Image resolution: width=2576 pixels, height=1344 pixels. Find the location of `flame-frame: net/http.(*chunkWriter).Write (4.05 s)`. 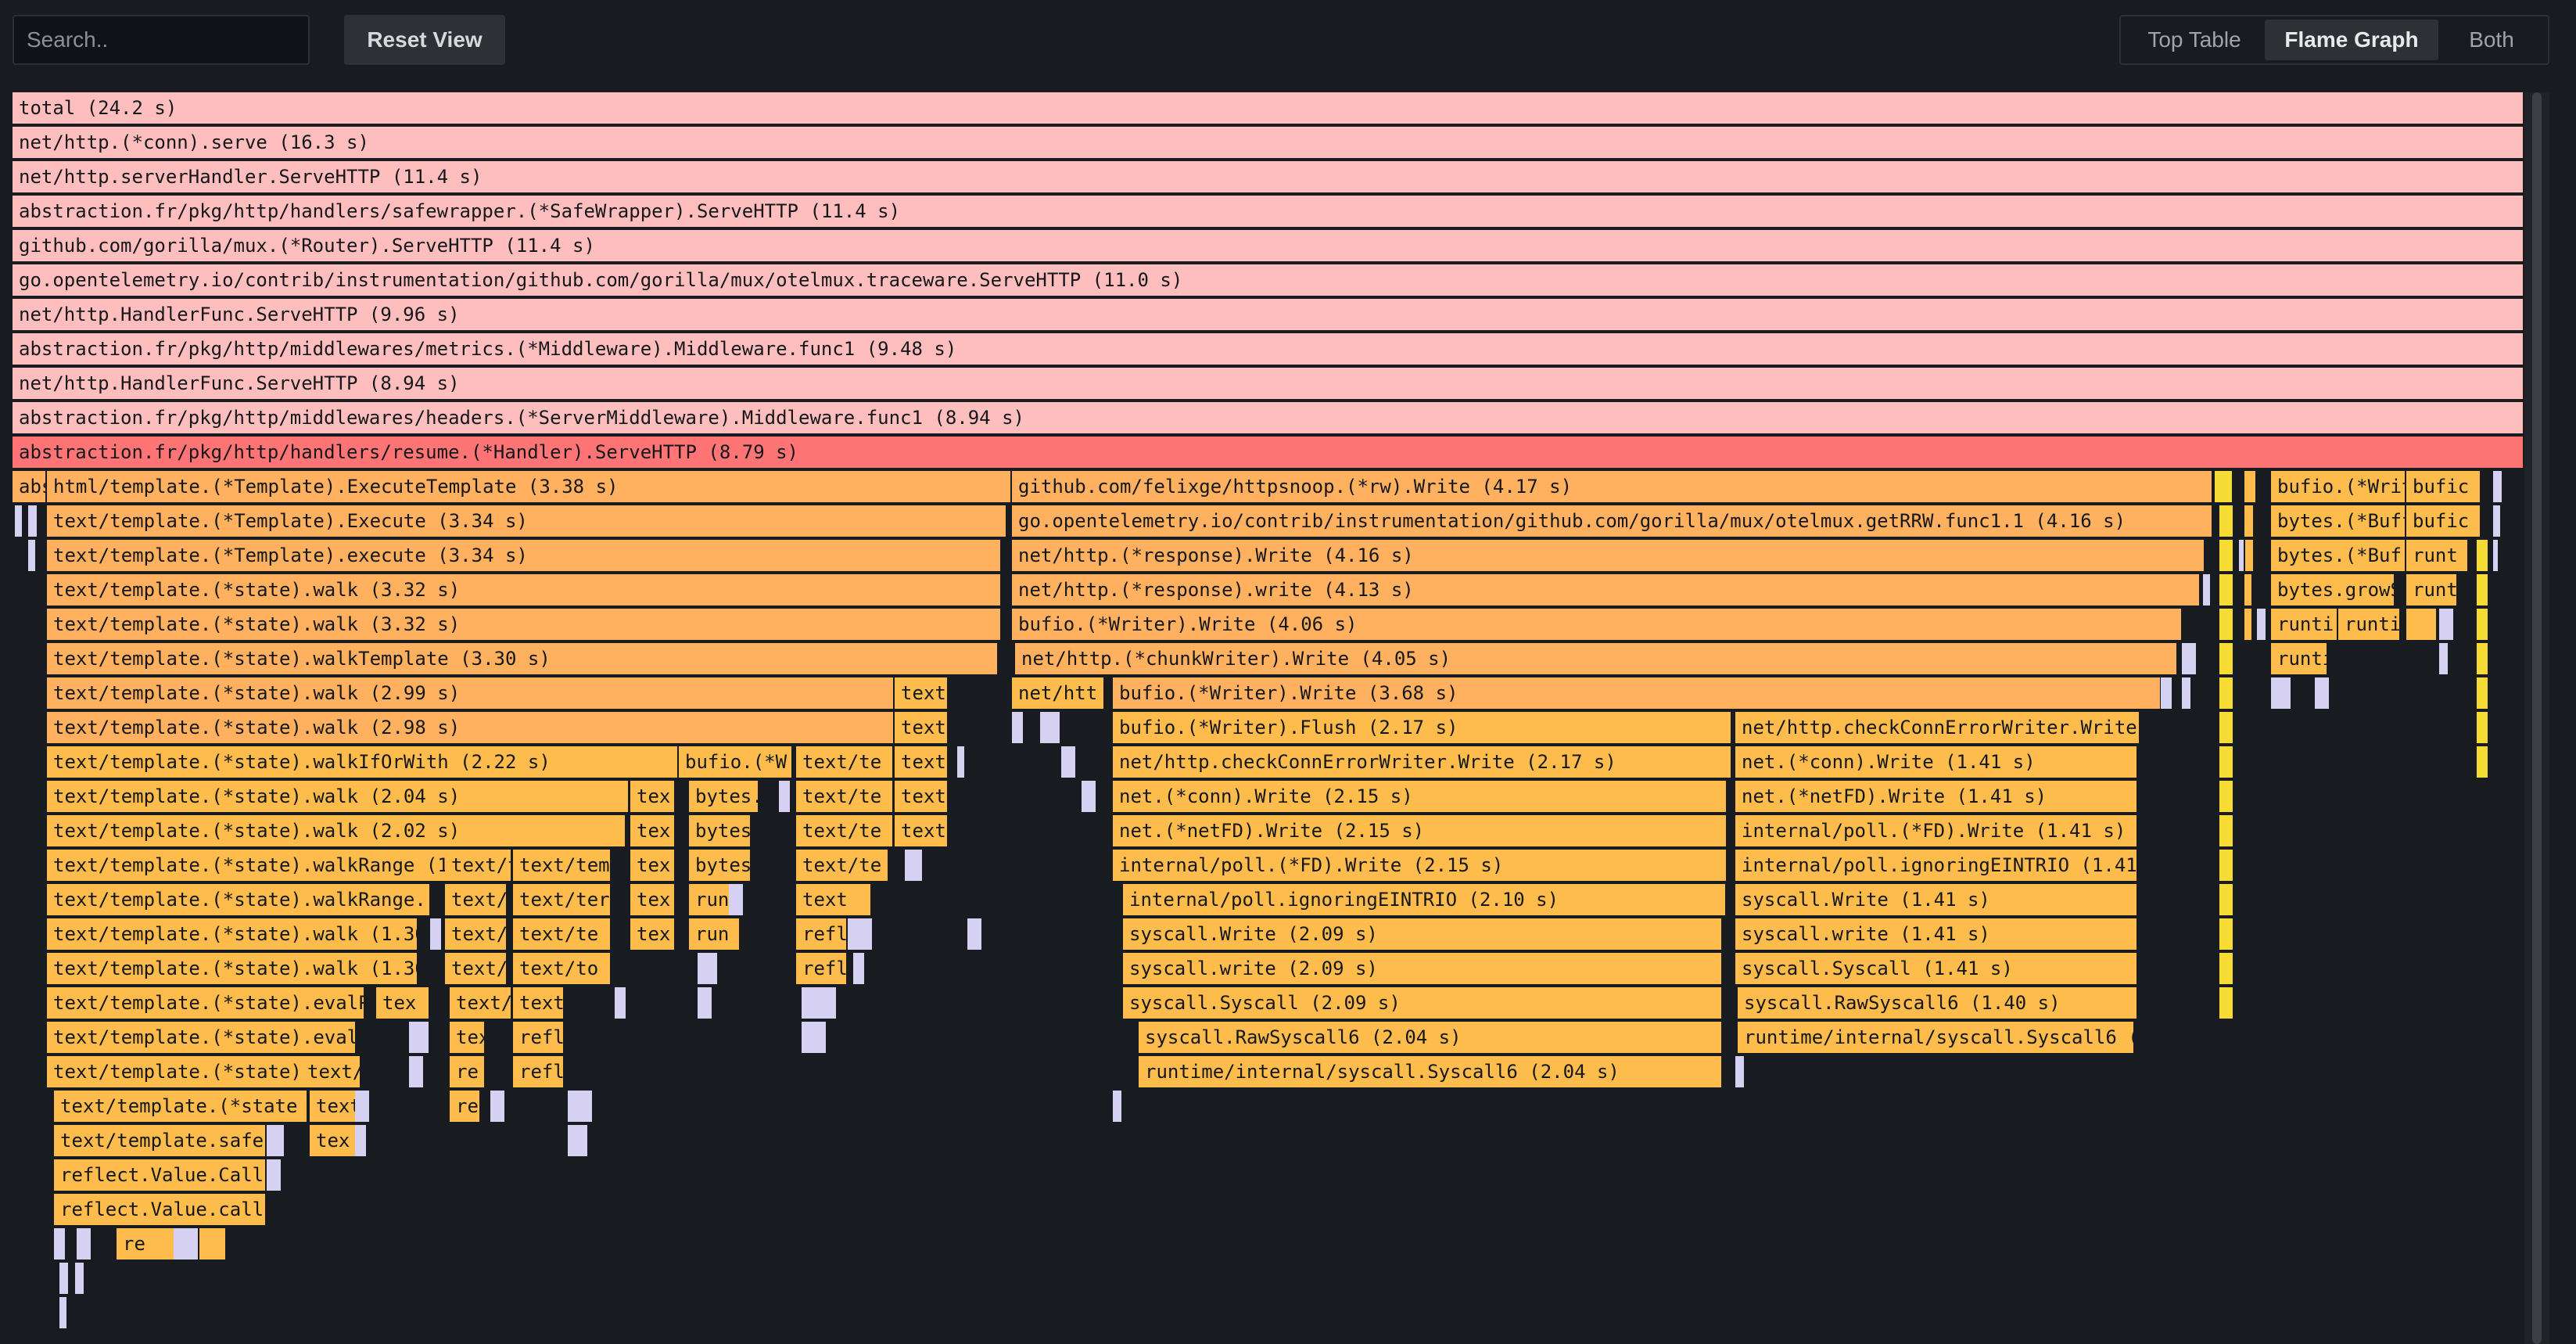

flame-frame: net/http.(*chunkWriter).Write (4.05 s) is located at coordinates (1596, 660).